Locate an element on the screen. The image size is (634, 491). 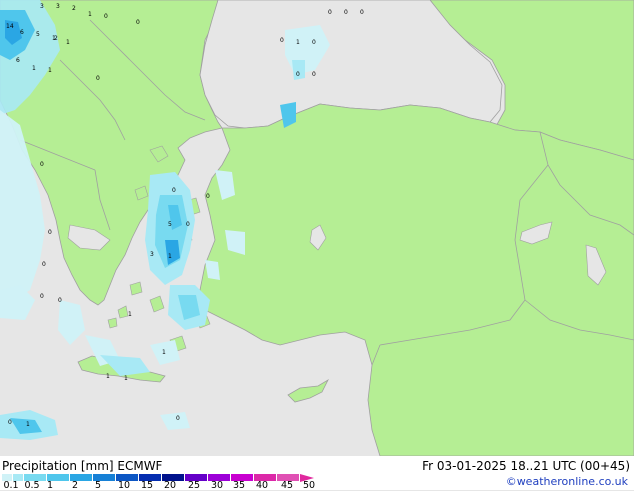
legend-tick: 10 is located at coordinates (124, 485).